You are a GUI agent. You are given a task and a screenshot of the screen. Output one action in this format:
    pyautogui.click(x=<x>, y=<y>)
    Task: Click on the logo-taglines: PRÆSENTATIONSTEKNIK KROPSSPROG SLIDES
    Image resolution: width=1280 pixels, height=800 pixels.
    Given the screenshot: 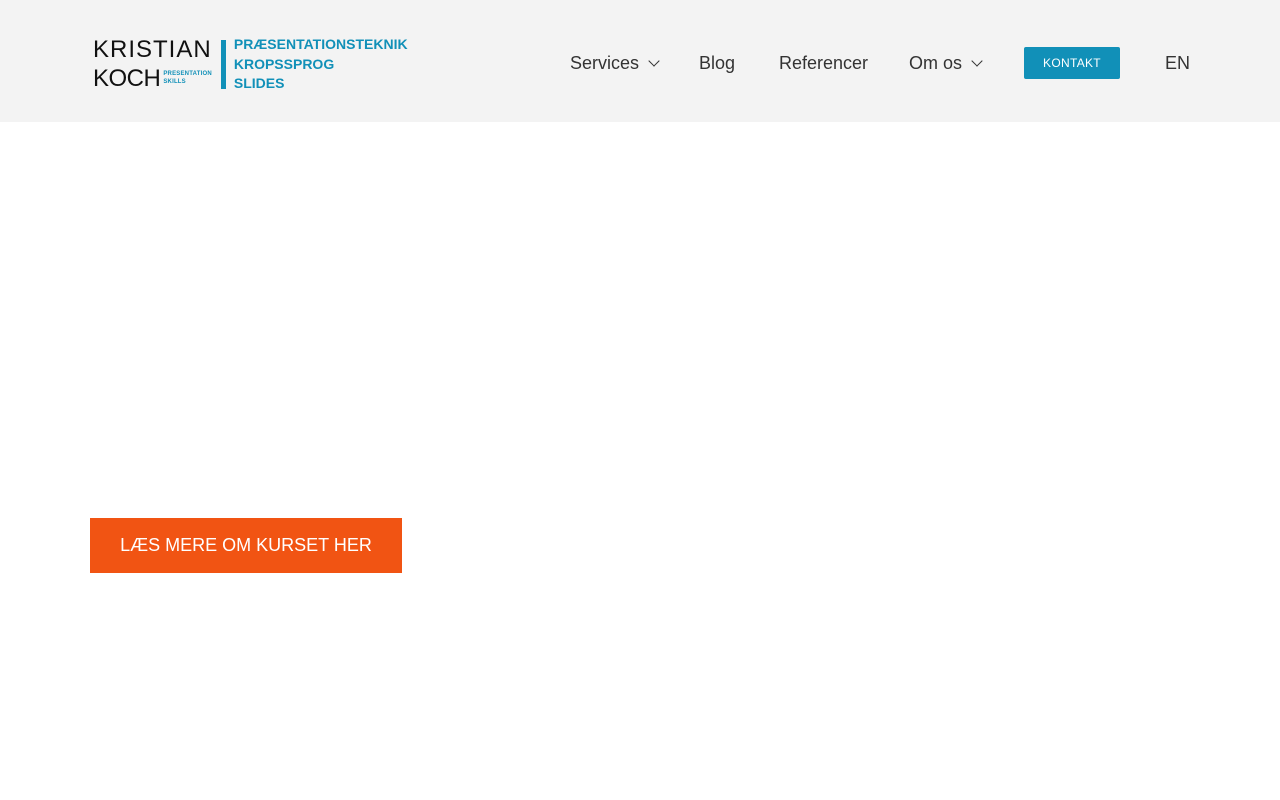 What is the action you would take?
    pyautogui.click(x=320, y=63)
    